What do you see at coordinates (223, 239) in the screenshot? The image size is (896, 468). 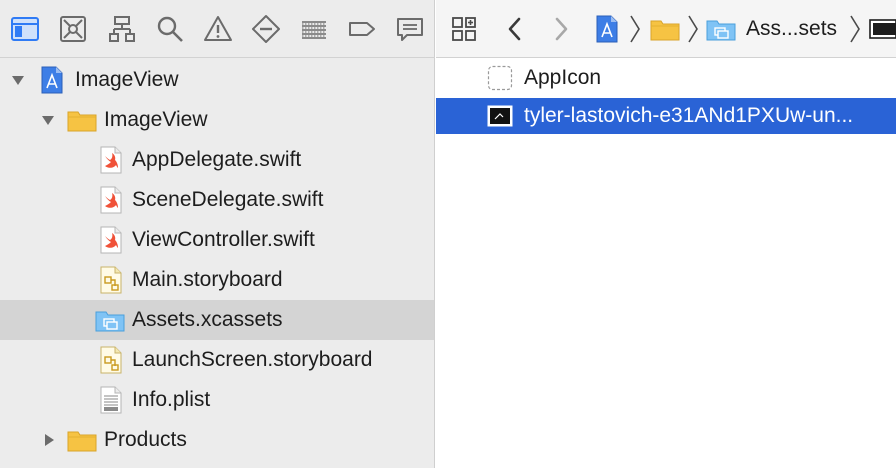 I see `tree-item-label: ViewController.swift` at bounding box center [223, 239].